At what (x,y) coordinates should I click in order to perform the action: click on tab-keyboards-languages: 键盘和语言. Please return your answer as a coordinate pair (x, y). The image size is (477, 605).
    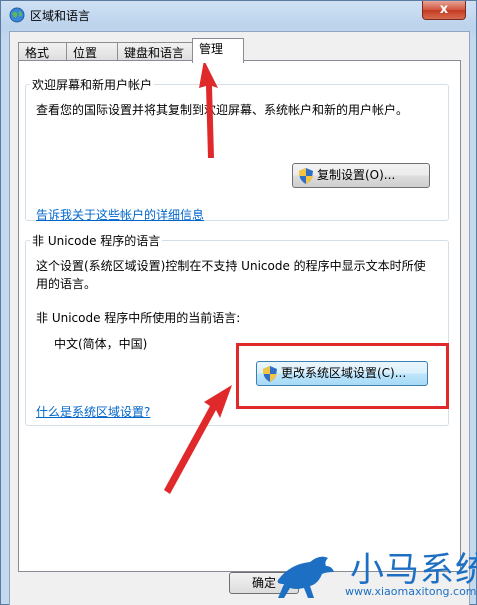
    Looking at the image, I should click on (156, 52).